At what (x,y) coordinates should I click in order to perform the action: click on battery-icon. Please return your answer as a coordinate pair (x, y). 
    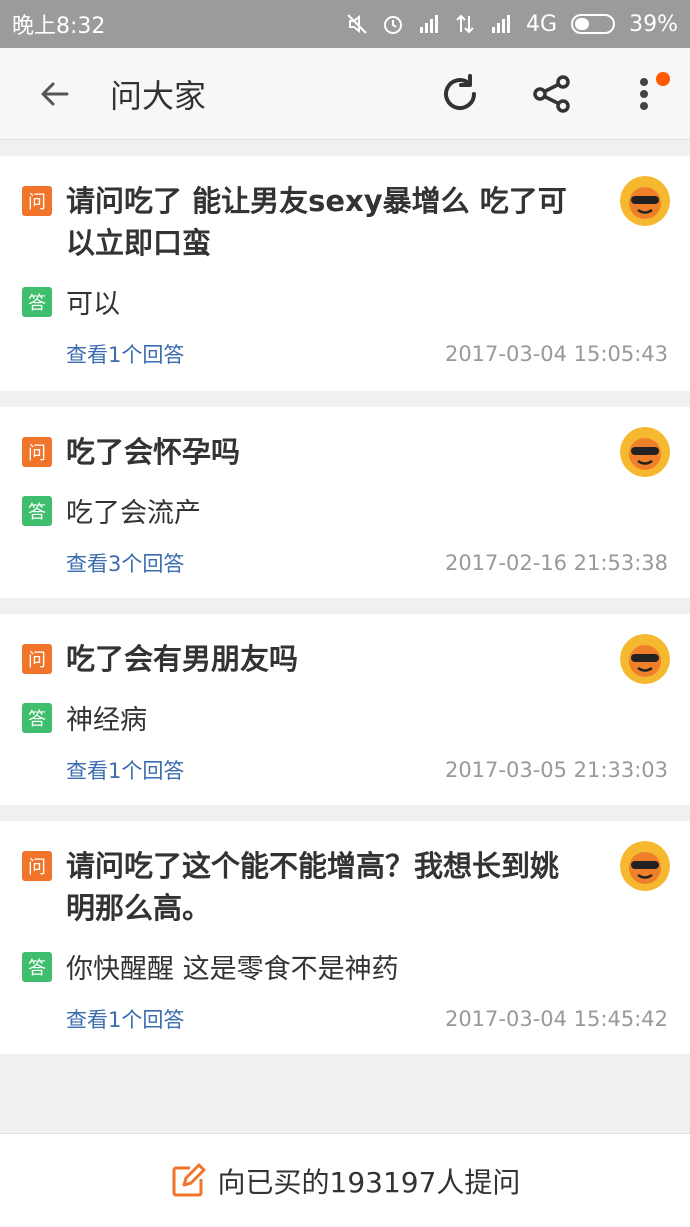
    Looking at the image, I should click on (593, 24).